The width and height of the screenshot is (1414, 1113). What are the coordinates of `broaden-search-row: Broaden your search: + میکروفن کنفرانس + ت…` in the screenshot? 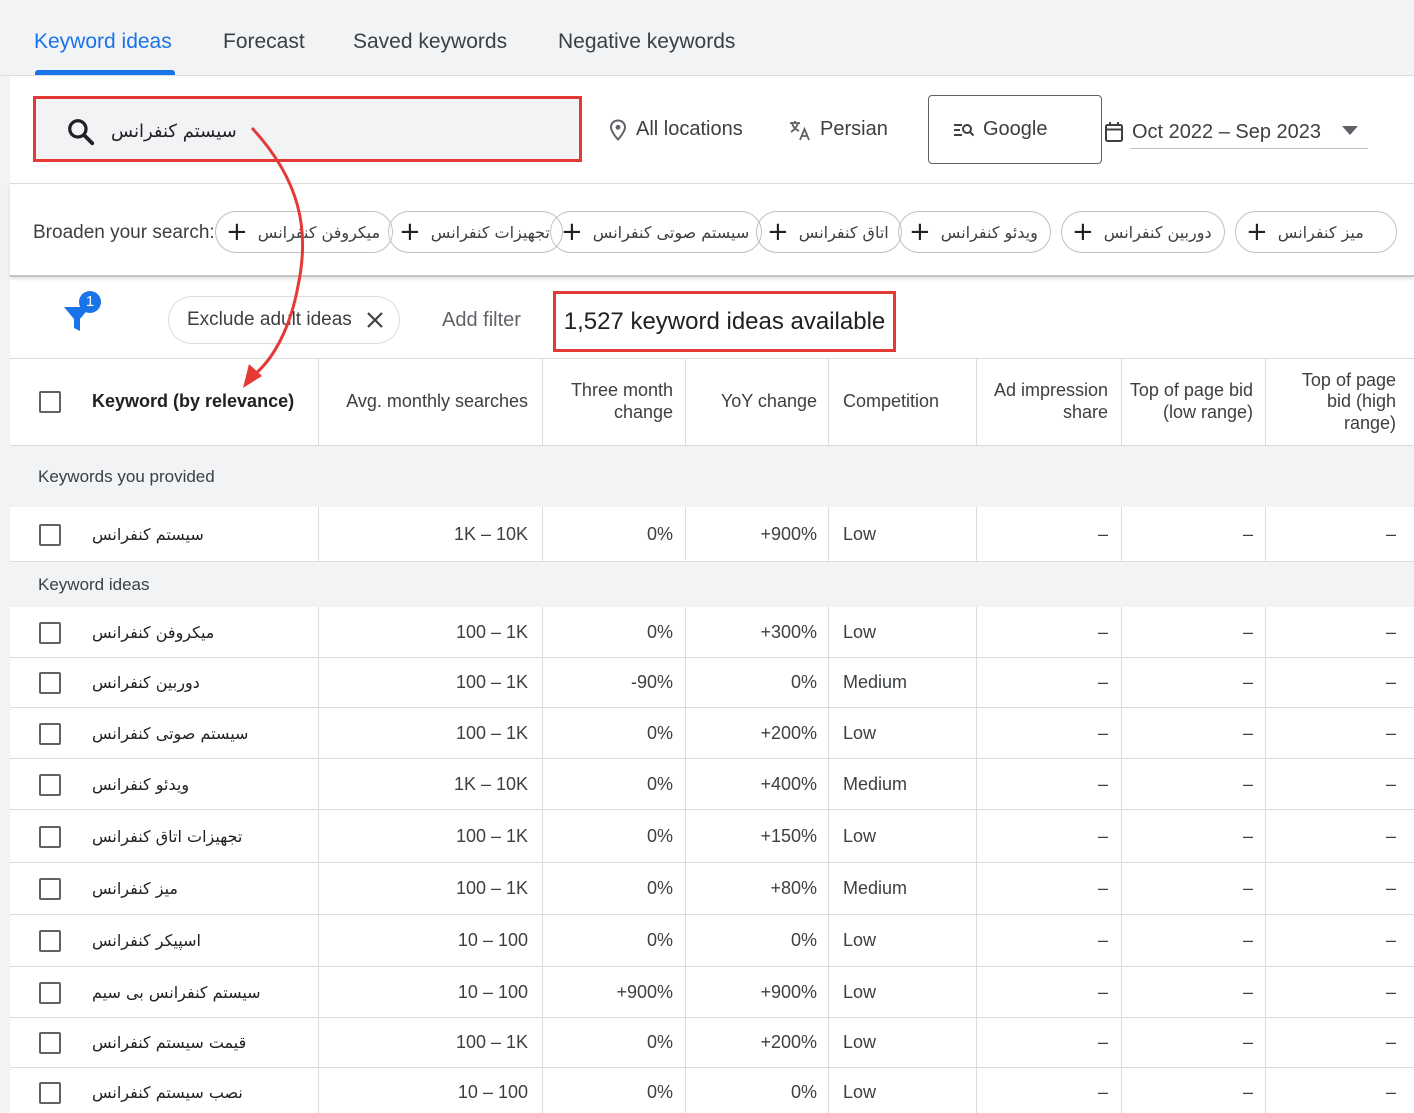 It's located at (712, 230).